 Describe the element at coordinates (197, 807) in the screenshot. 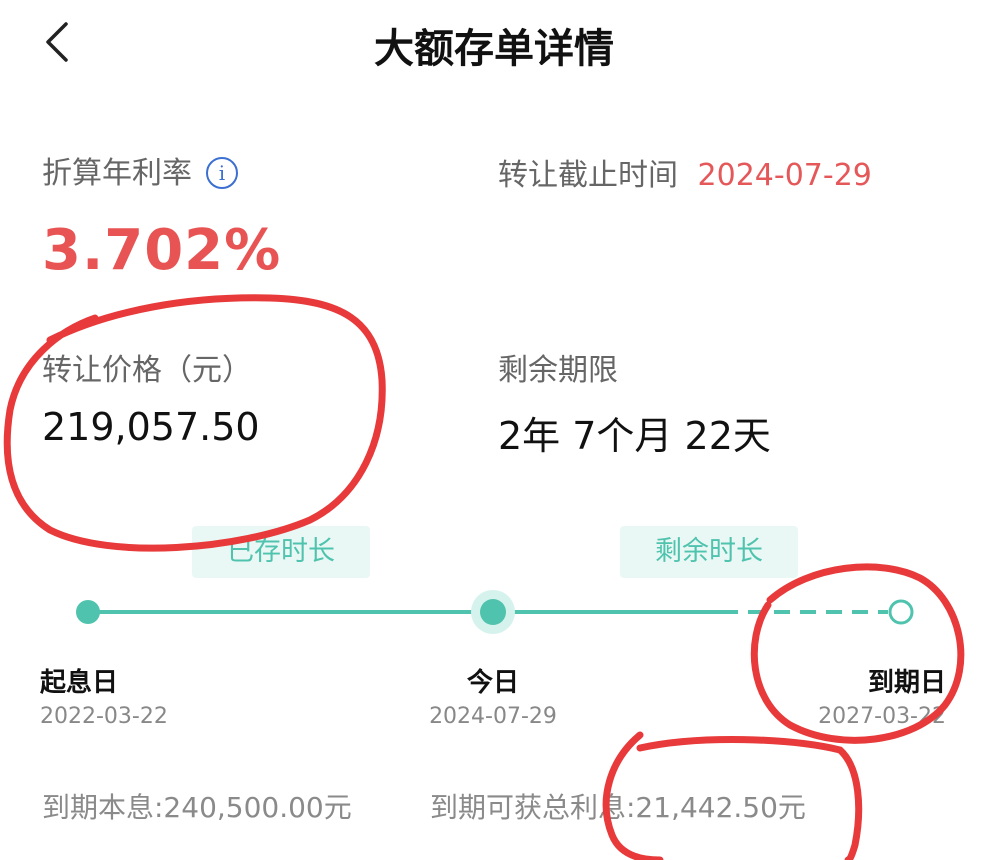

I see `maturity-total: 到期本息:240,500.00元` at that location.